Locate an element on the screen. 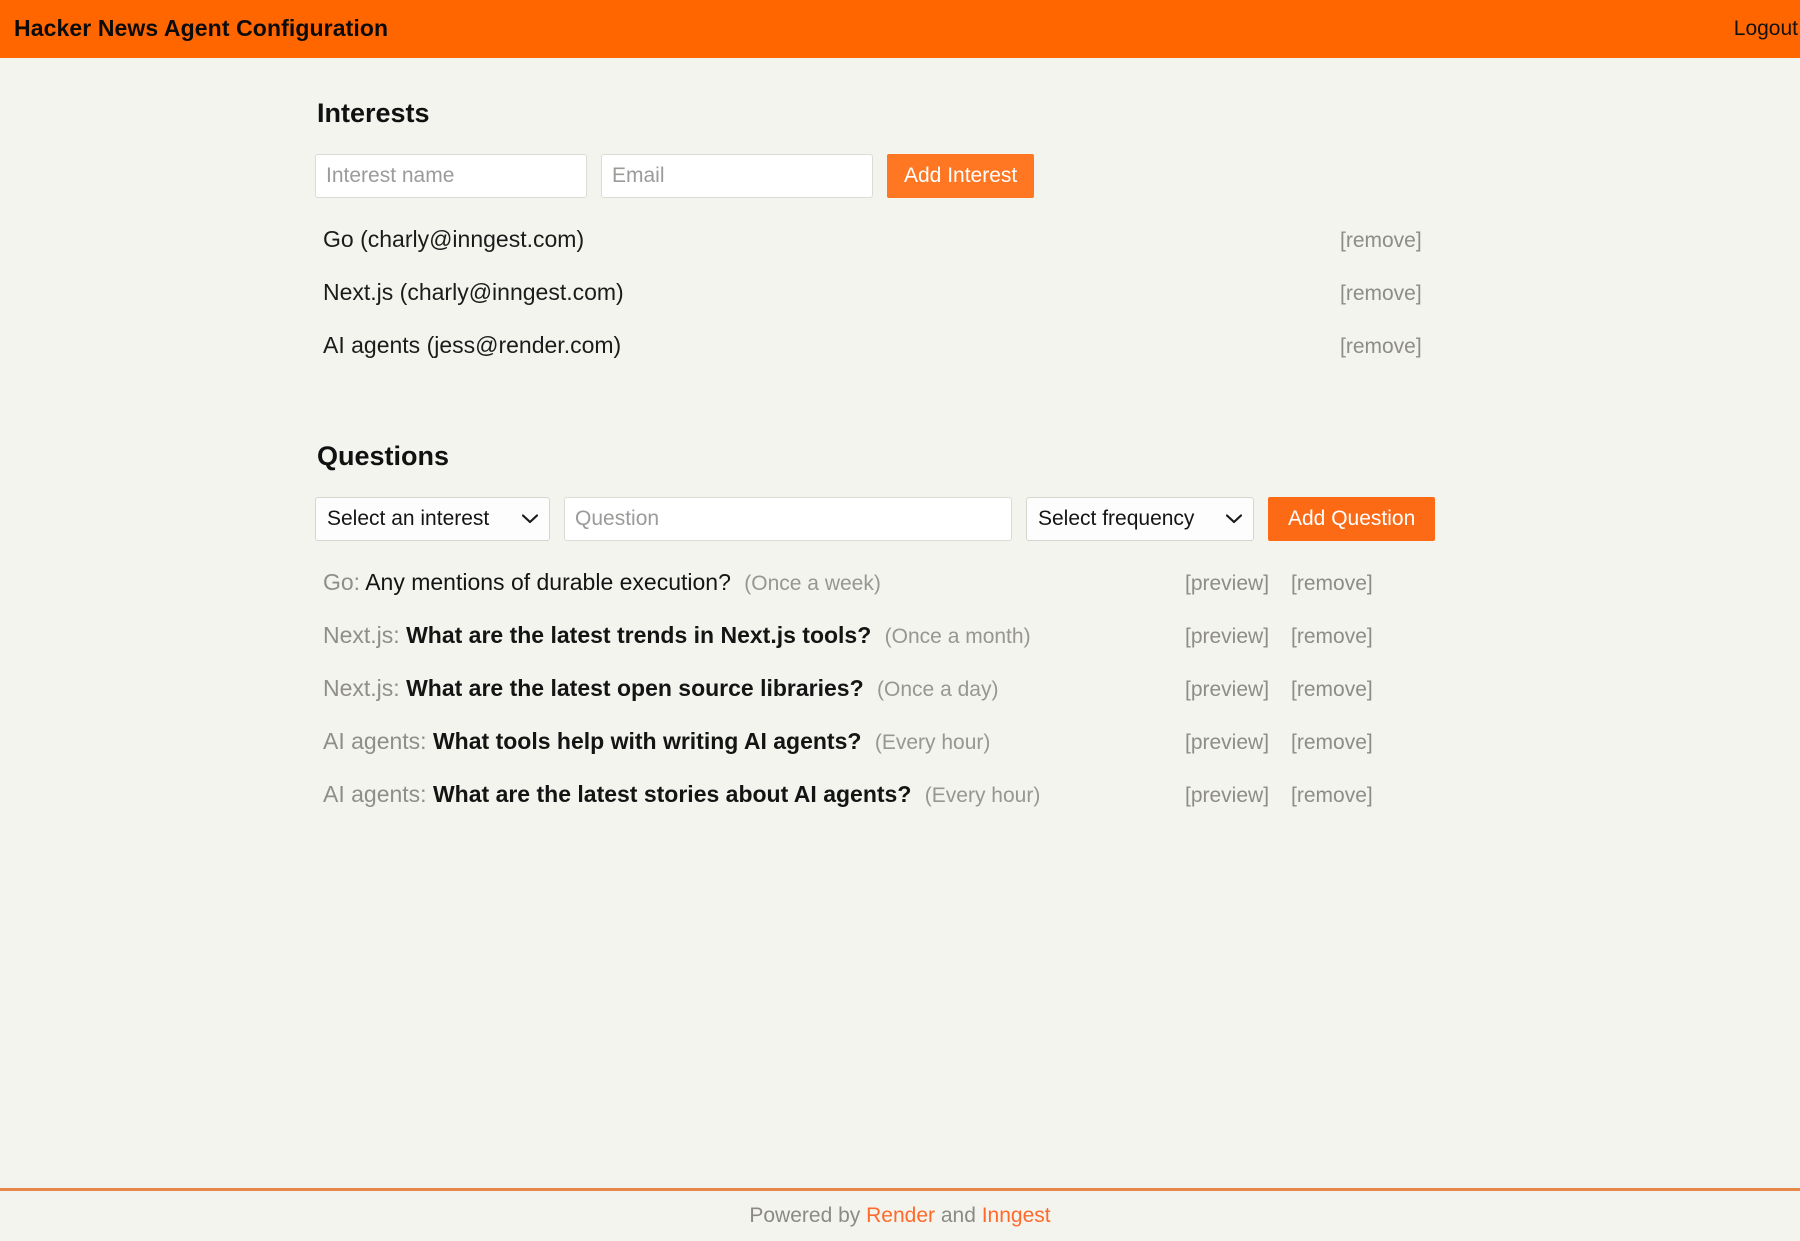  interest-name-input is located at coordinates (451, 176).